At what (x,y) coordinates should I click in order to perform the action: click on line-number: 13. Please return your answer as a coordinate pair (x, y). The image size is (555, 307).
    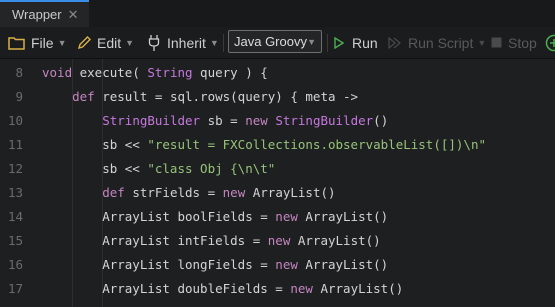
    Looking at the image, I should click on (15, 192).